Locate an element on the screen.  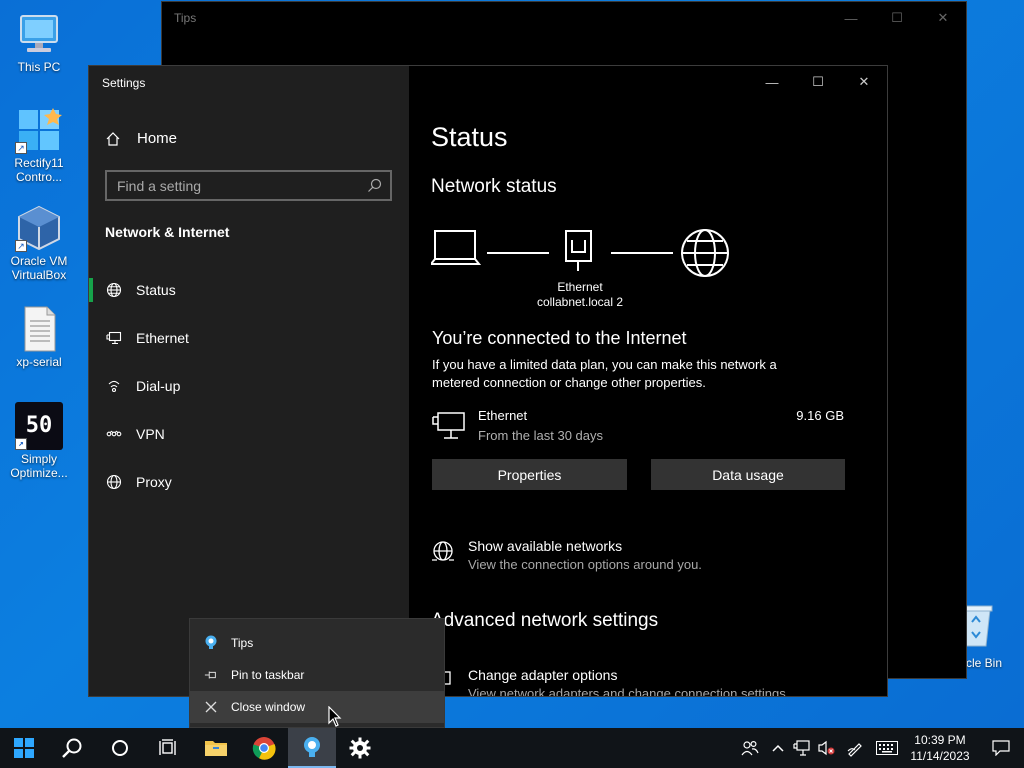
usage-adapter-name: Ethernet is located at coordinates (503, 415).